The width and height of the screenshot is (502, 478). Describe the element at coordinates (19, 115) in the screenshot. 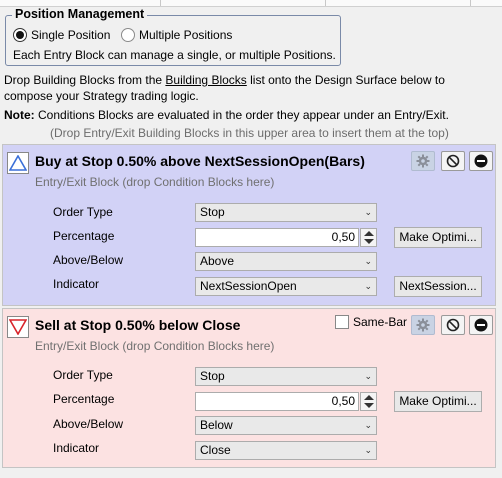

I see `note-label: Note:` at that location.